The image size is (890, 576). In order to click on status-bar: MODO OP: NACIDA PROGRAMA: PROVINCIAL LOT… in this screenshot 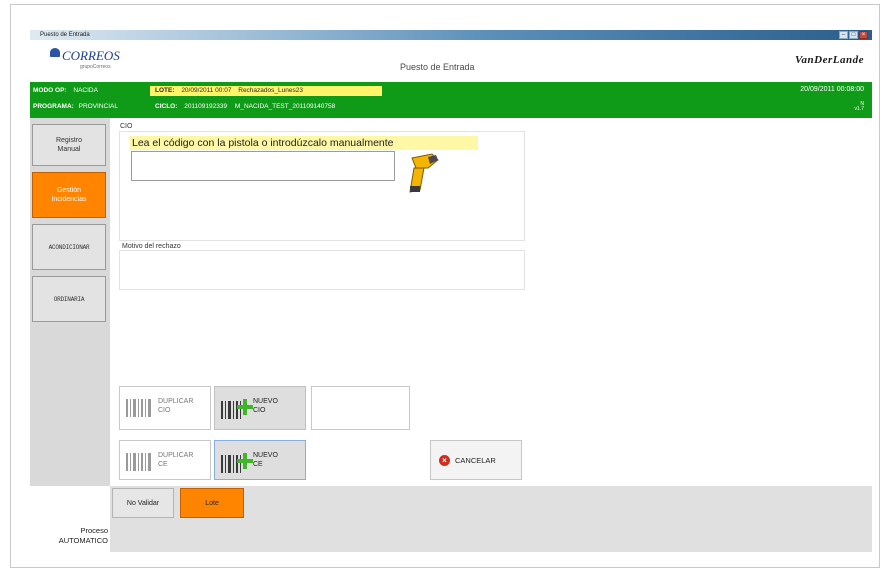, I will do `click(451, 100)`.